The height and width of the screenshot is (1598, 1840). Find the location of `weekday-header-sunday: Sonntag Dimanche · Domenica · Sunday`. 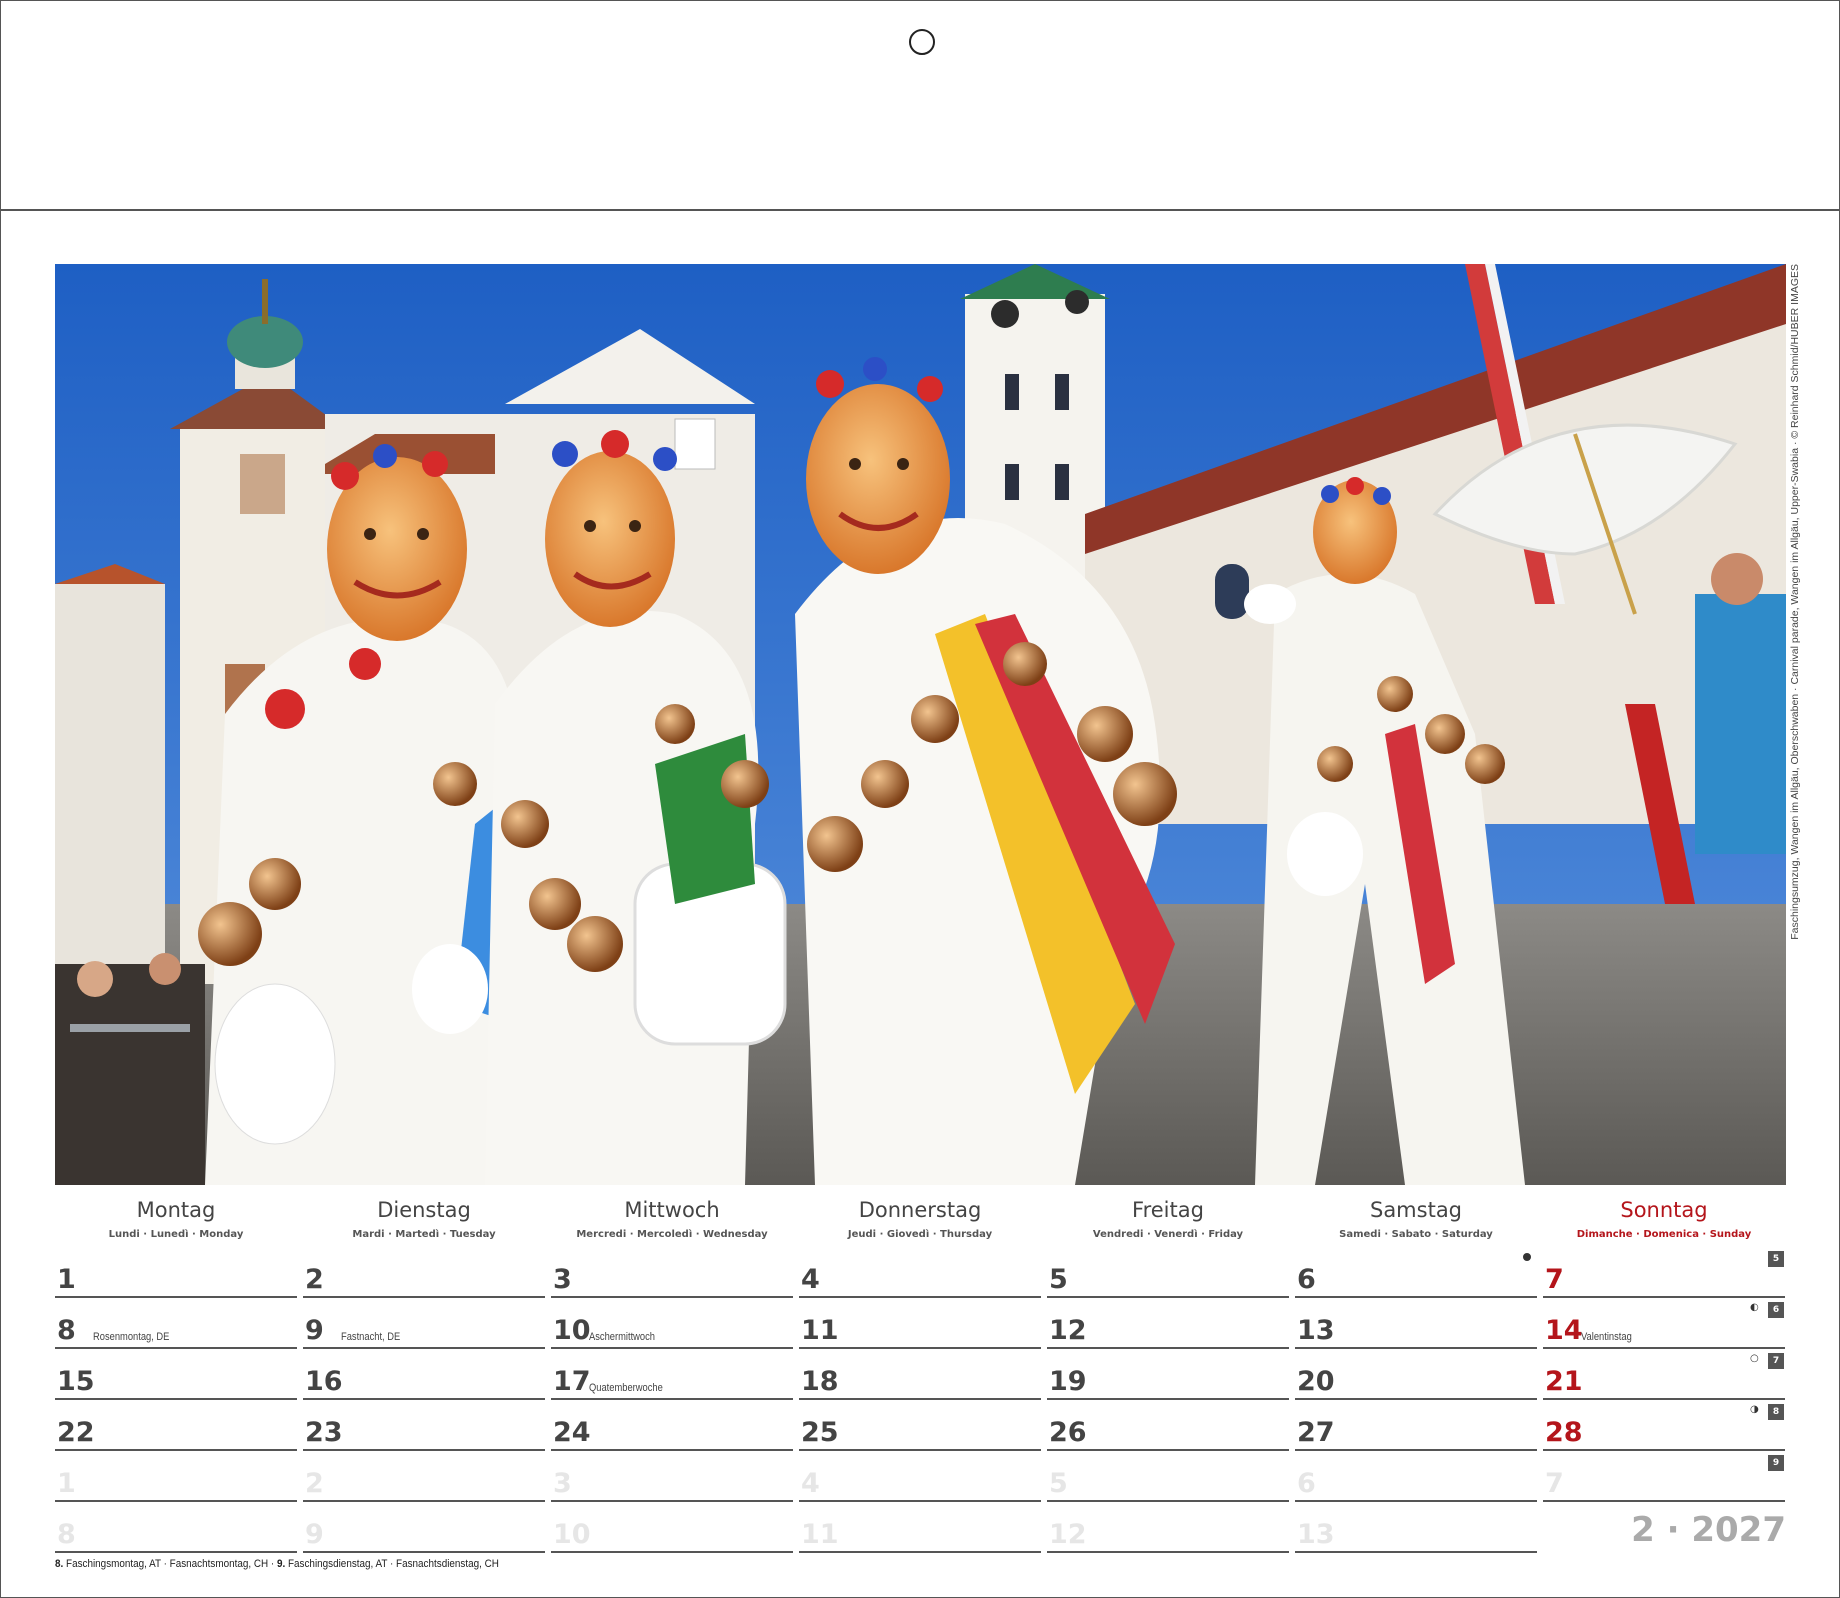

weekday-header-sunday: Sonntag Dimanche · Domenica · Sunday is located at coordinates (1664, 1218).